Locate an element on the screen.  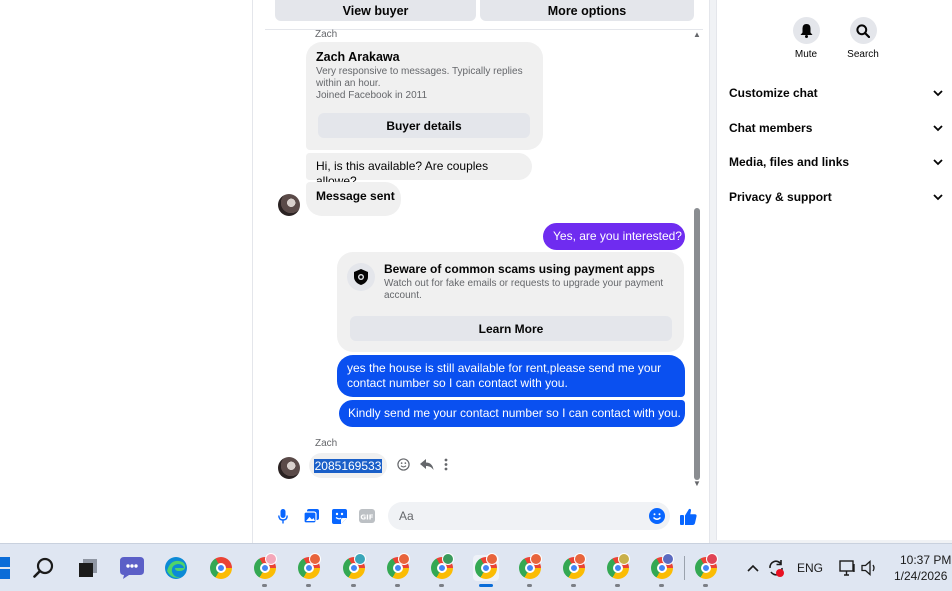
more-icon is located at coordinates (446, 464).